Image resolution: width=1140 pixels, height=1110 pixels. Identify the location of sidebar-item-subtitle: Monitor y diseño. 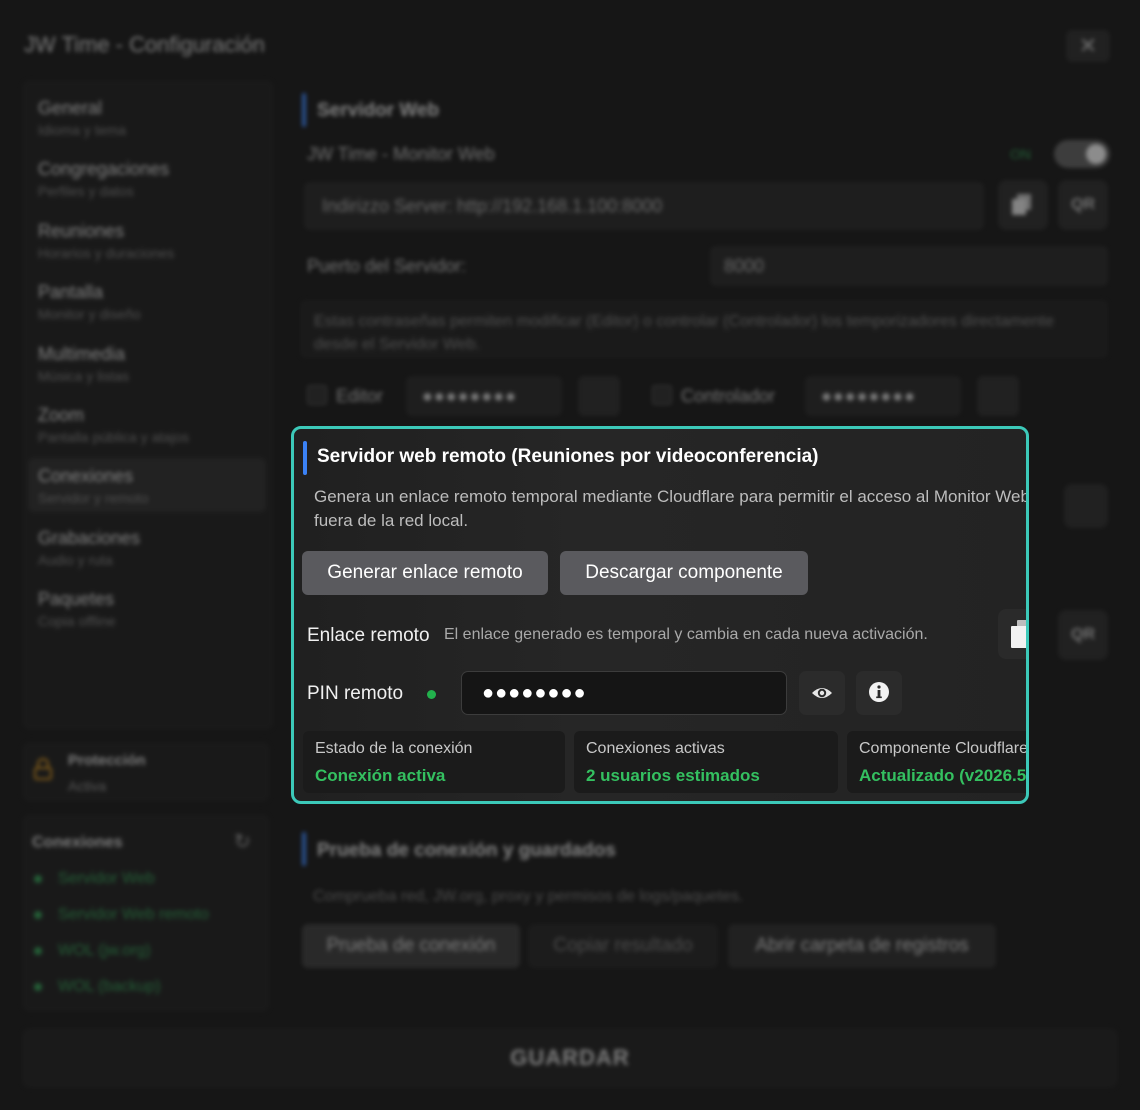
(89, 314).